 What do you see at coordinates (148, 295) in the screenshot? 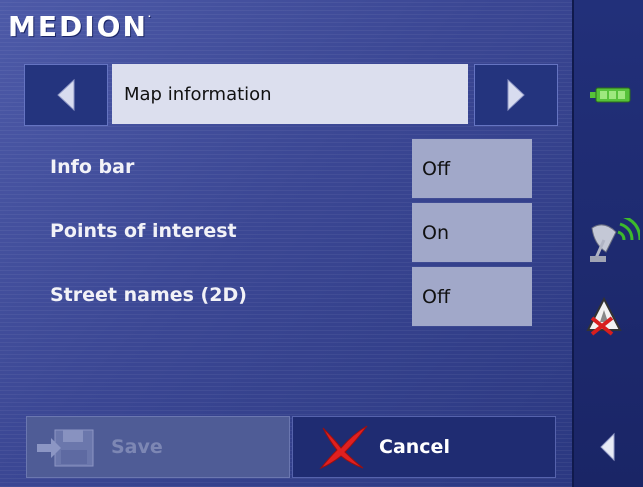
I see `setting-label-street-names: Street names (2D)` at bounding box center [148, 295].